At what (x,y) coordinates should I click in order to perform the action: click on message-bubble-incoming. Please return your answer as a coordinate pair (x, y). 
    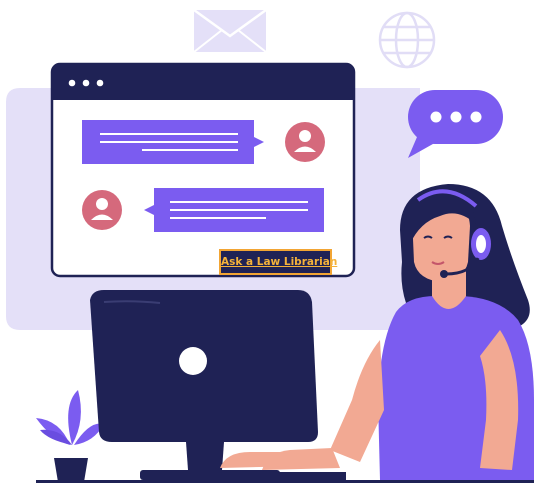
    Looking at the image, I should click on (234, 210).